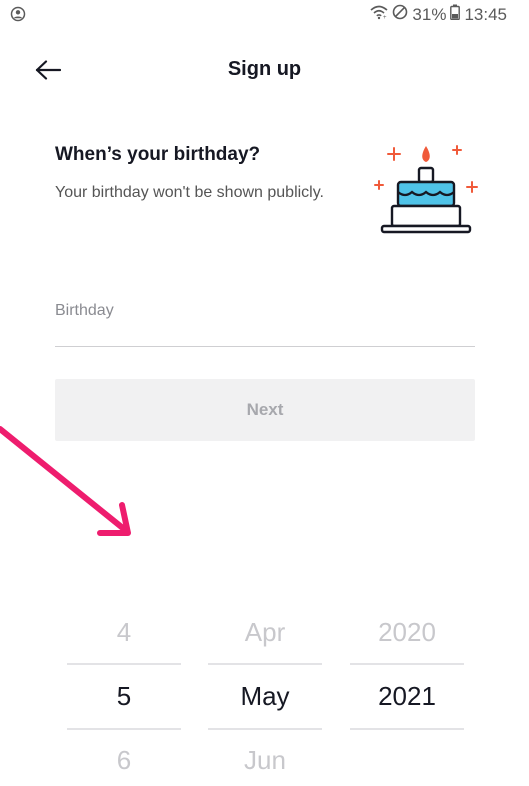  What do you see at coordinates (400, 14) in the screenshot?
I see `do-not-disturb-icon` at bounding box center [400, 14].